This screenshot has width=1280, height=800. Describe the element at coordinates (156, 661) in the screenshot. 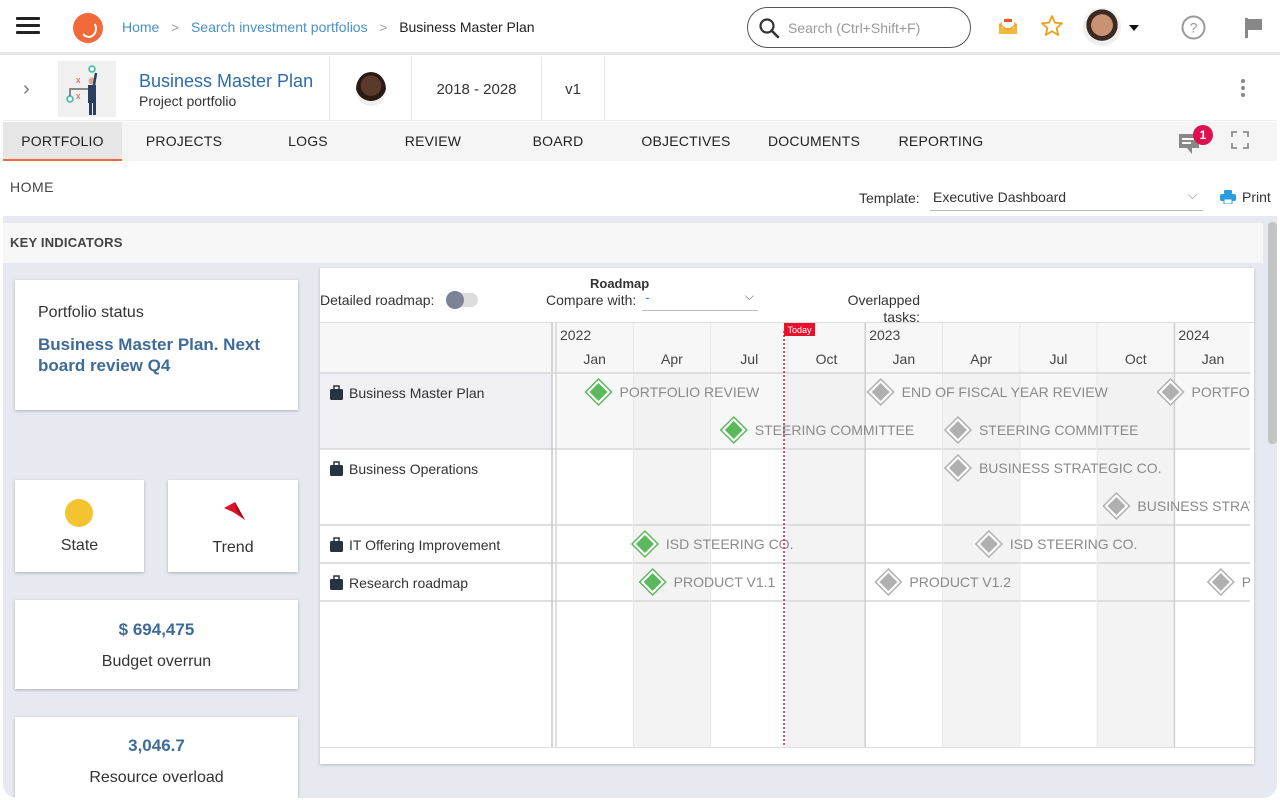

I see `budget-overrun-label: Budget overrun` at that location.